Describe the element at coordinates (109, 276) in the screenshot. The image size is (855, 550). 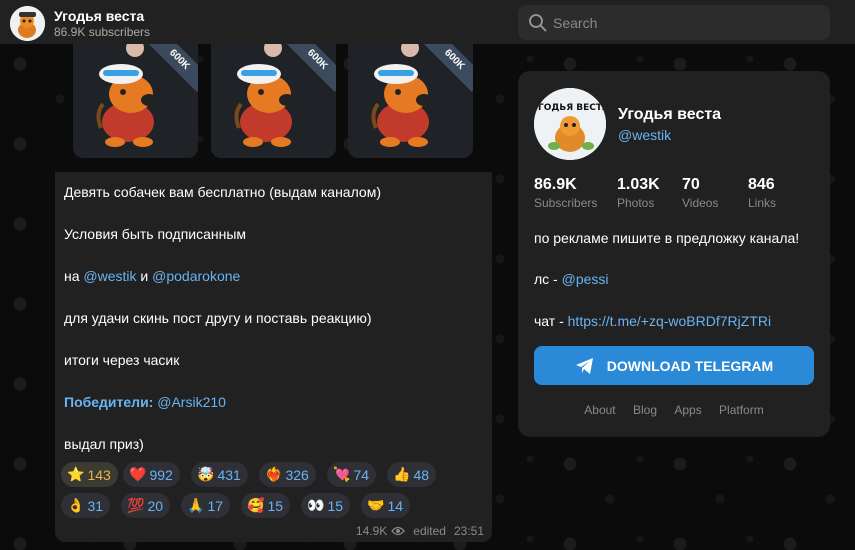
I see `mention-link: @westik` at that location.